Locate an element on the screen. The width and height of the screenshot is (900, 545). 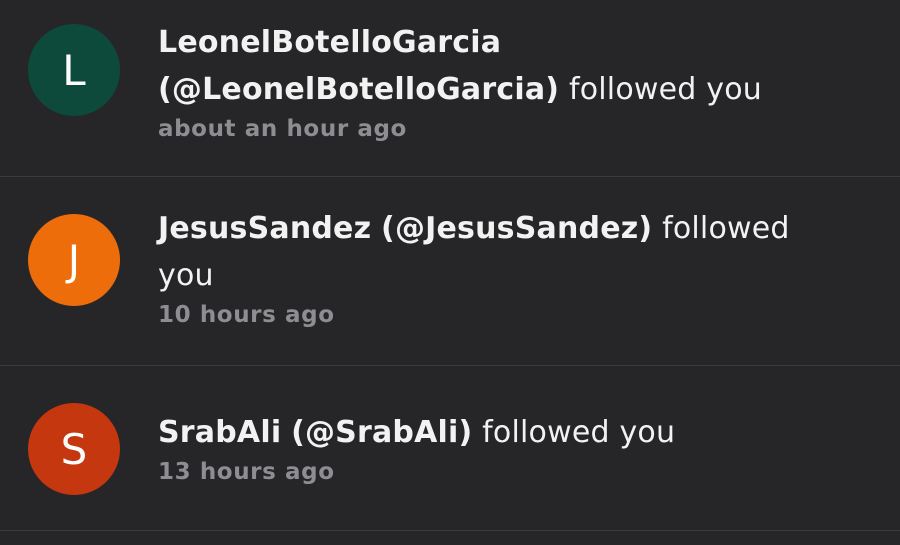
notification-message: SrabAli (@SrabAli) followed you is located at coordinates (503, 432).